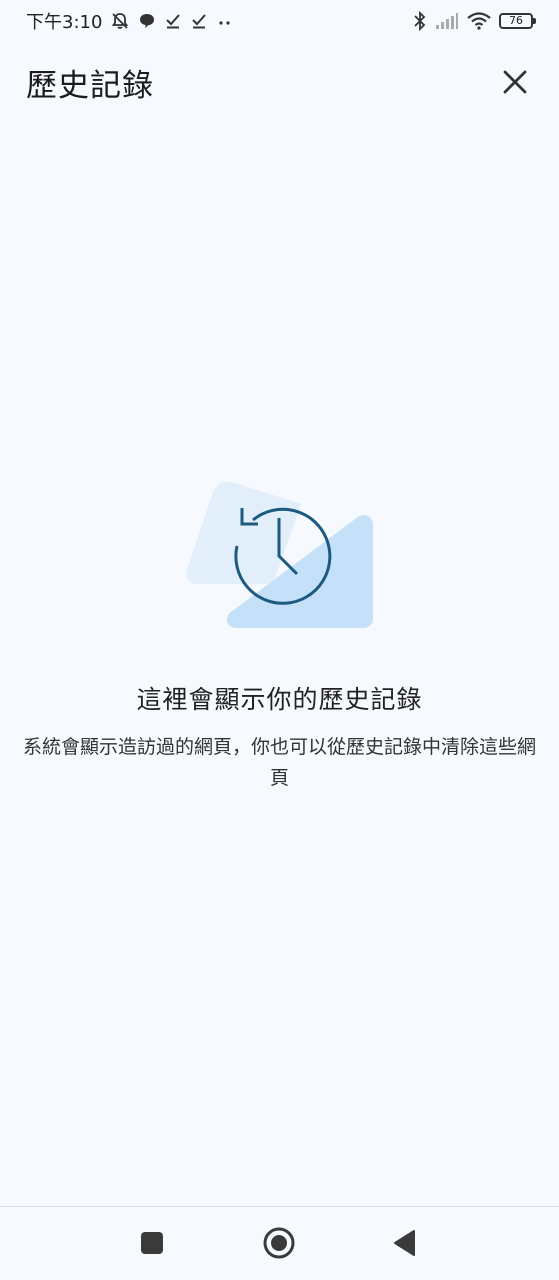 This screenshot has height=1280, width=559. I want to click on history-clock-icon, so click(279, 554).